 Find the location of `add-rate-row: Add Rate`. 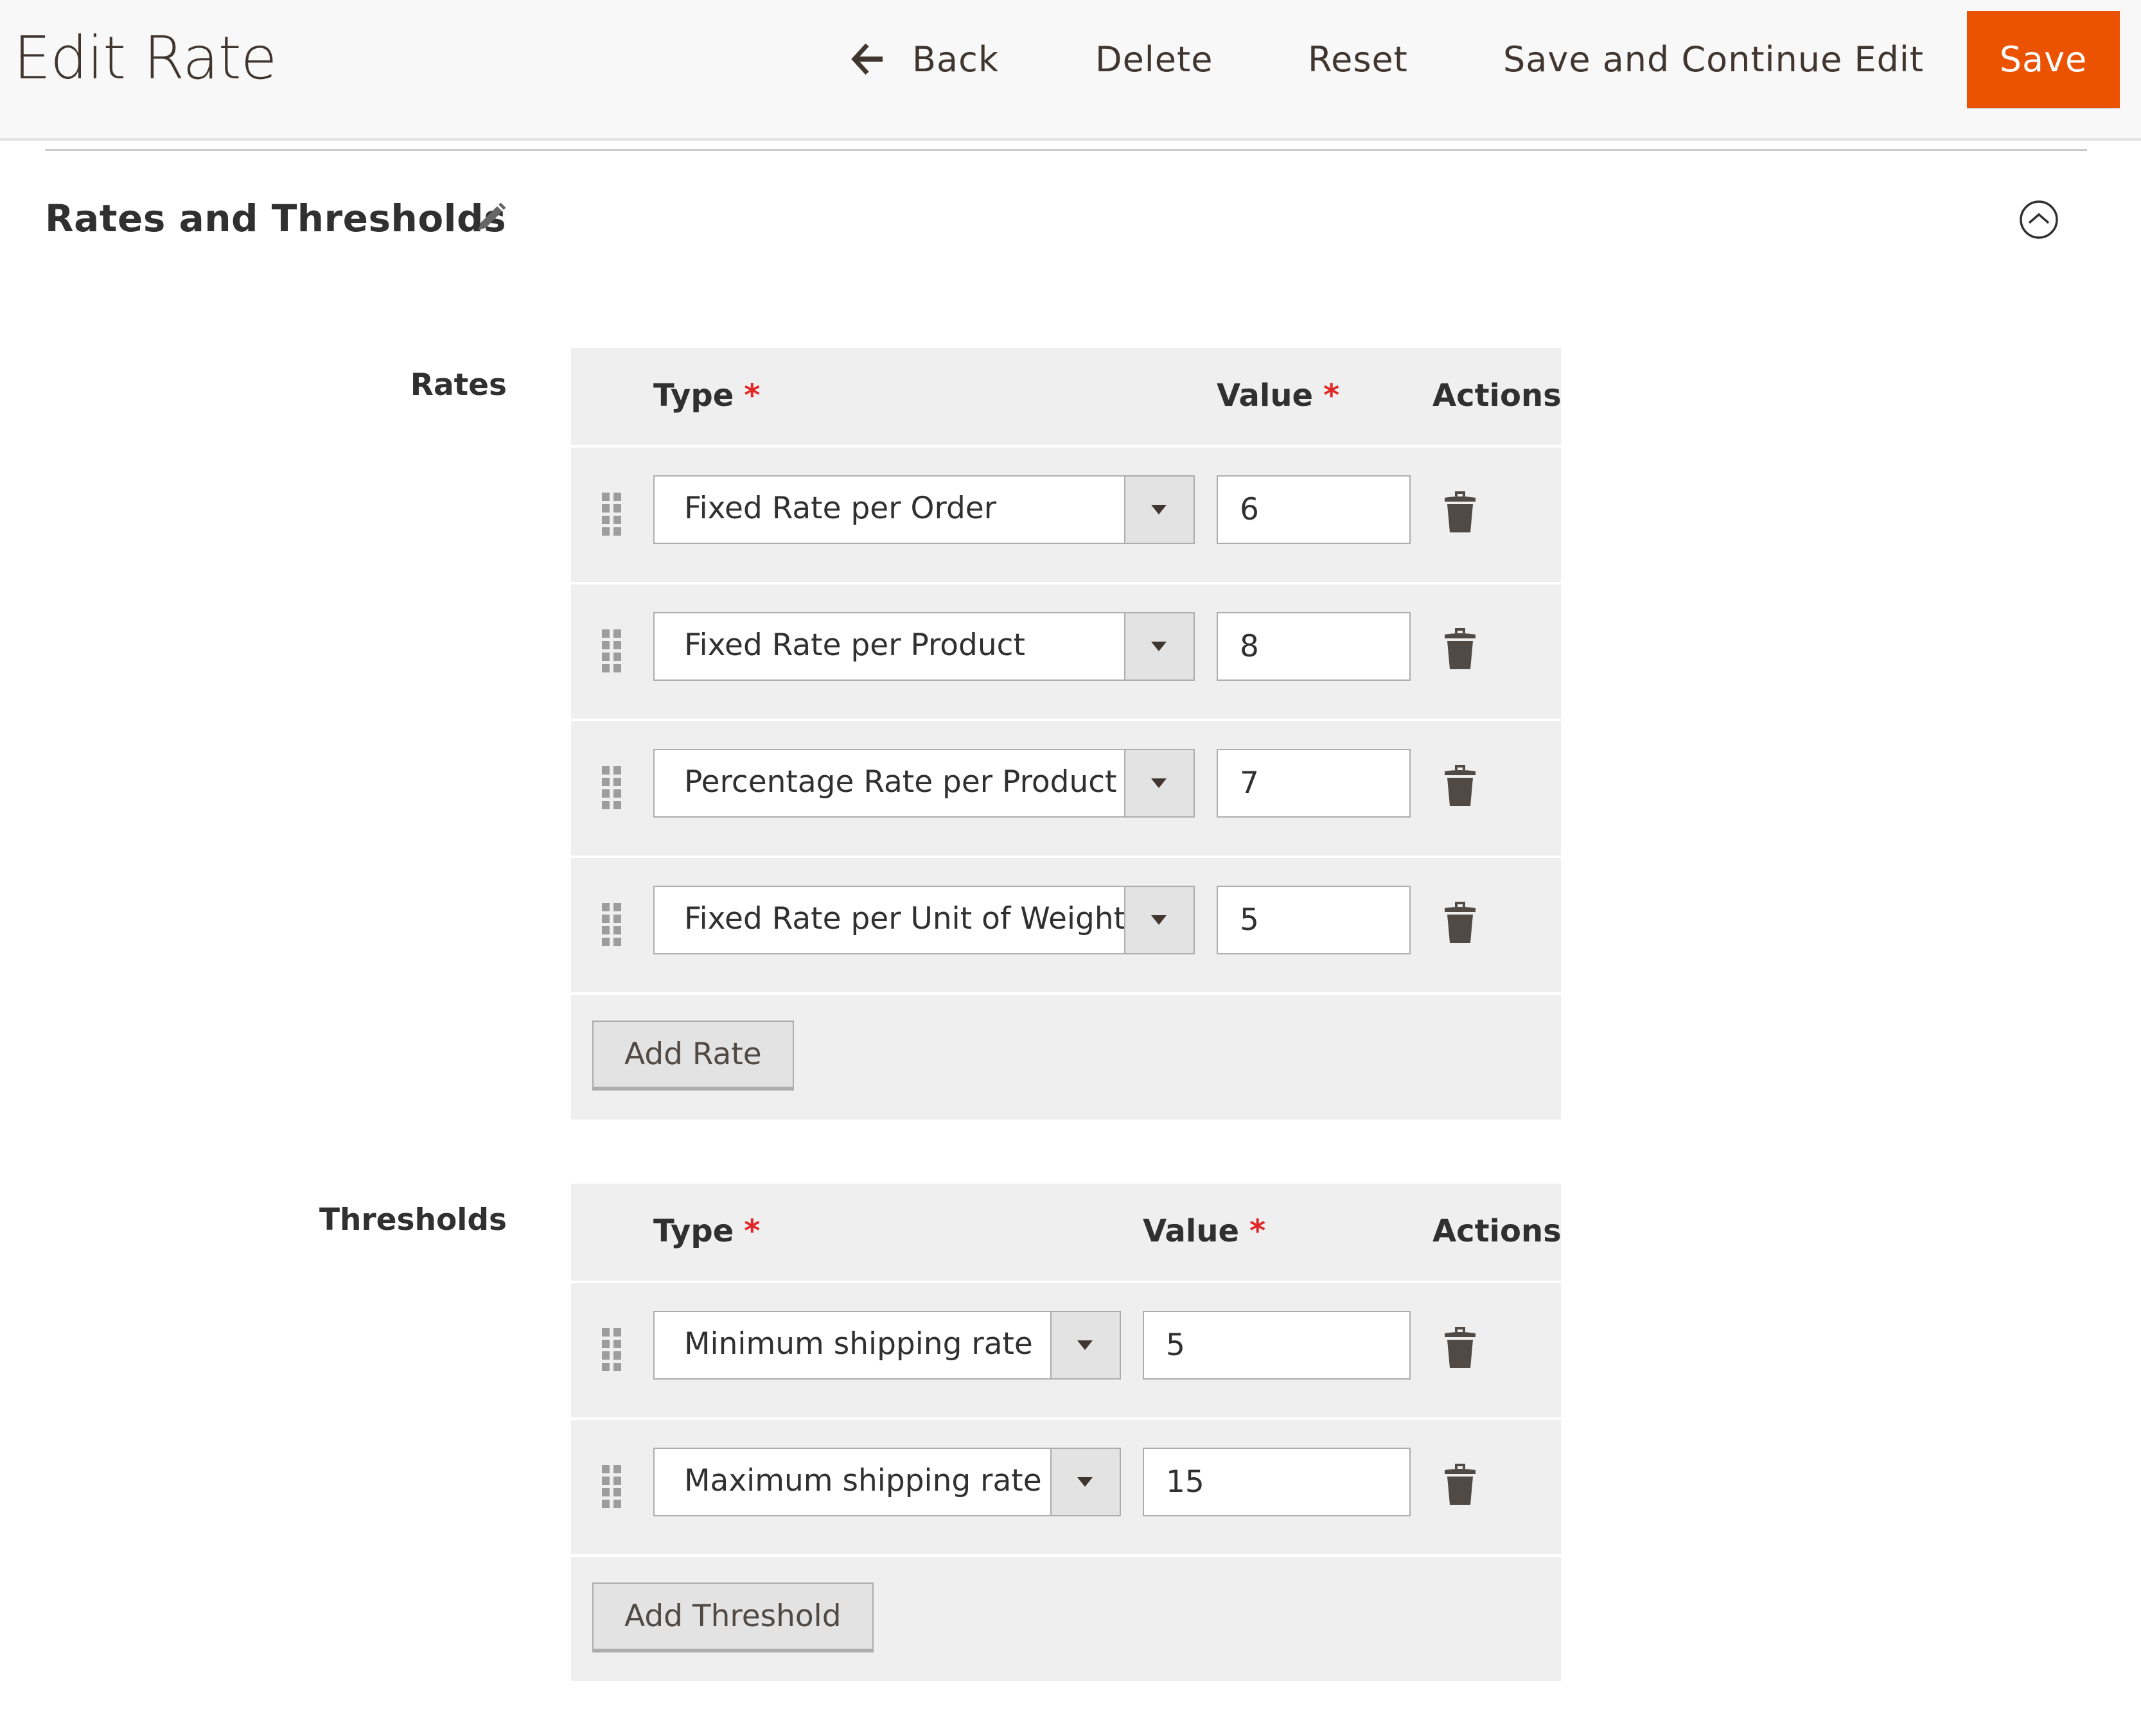

add-rate-row: Add Rate is located at coordinates (1066, 1057).